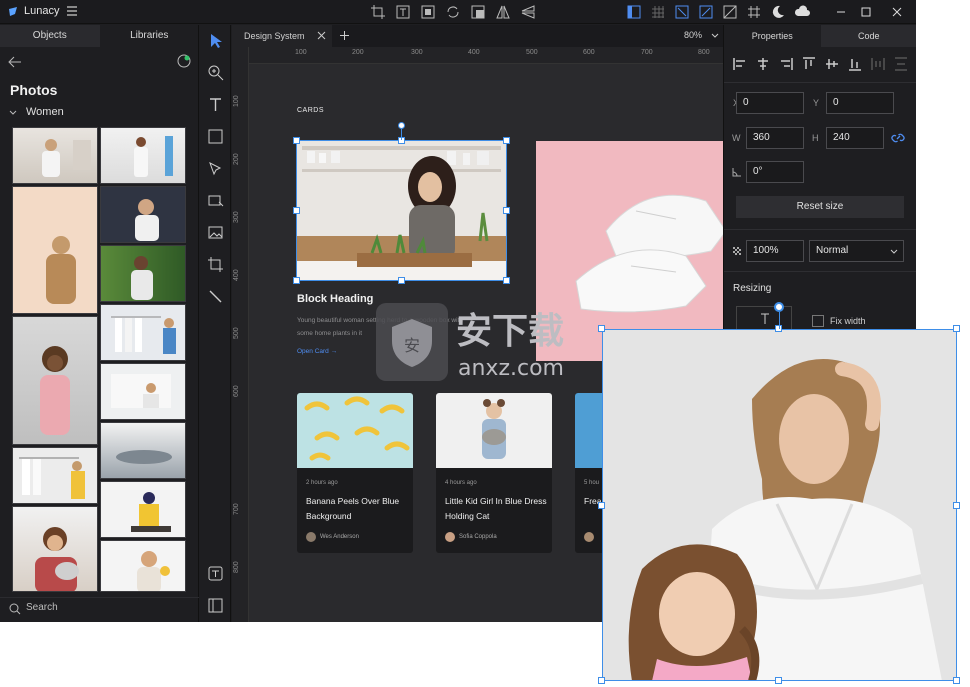 The image size is (970, 687). Describe the element at coordinates (184, 61) in the screenshot. I see `globe-icon` at that location.